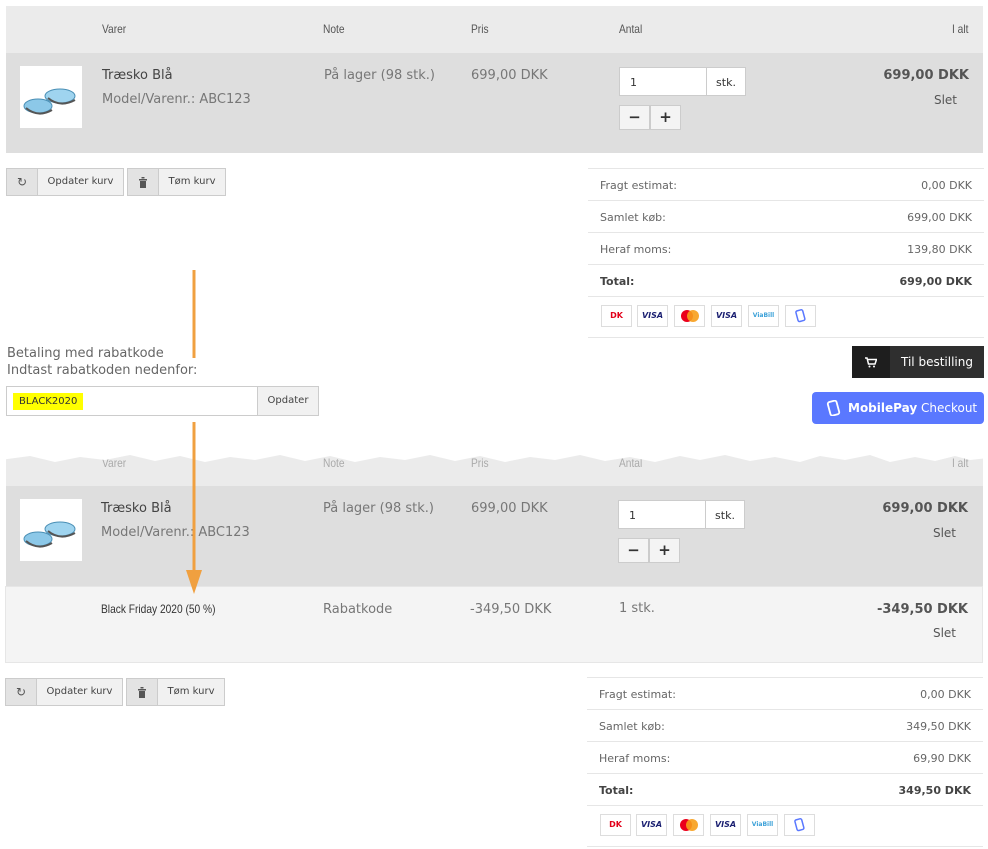 The image size is (988, 849). What do you see at coordinates (175, 692) in the screenshot?
I see `empty-cart-button-2: Tøm kurv` at bounding box center [175, 692].